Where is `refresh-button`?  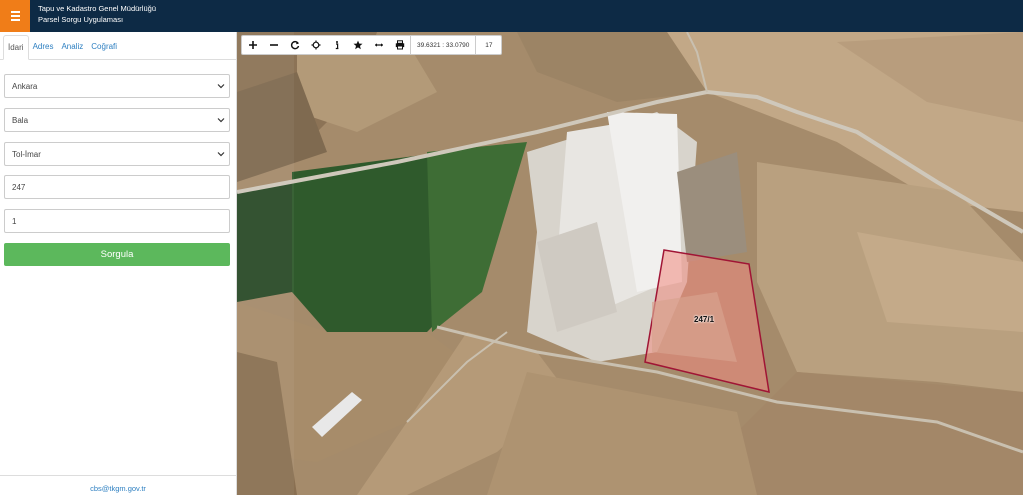 refresh-button is located at coordinates (294, 45).